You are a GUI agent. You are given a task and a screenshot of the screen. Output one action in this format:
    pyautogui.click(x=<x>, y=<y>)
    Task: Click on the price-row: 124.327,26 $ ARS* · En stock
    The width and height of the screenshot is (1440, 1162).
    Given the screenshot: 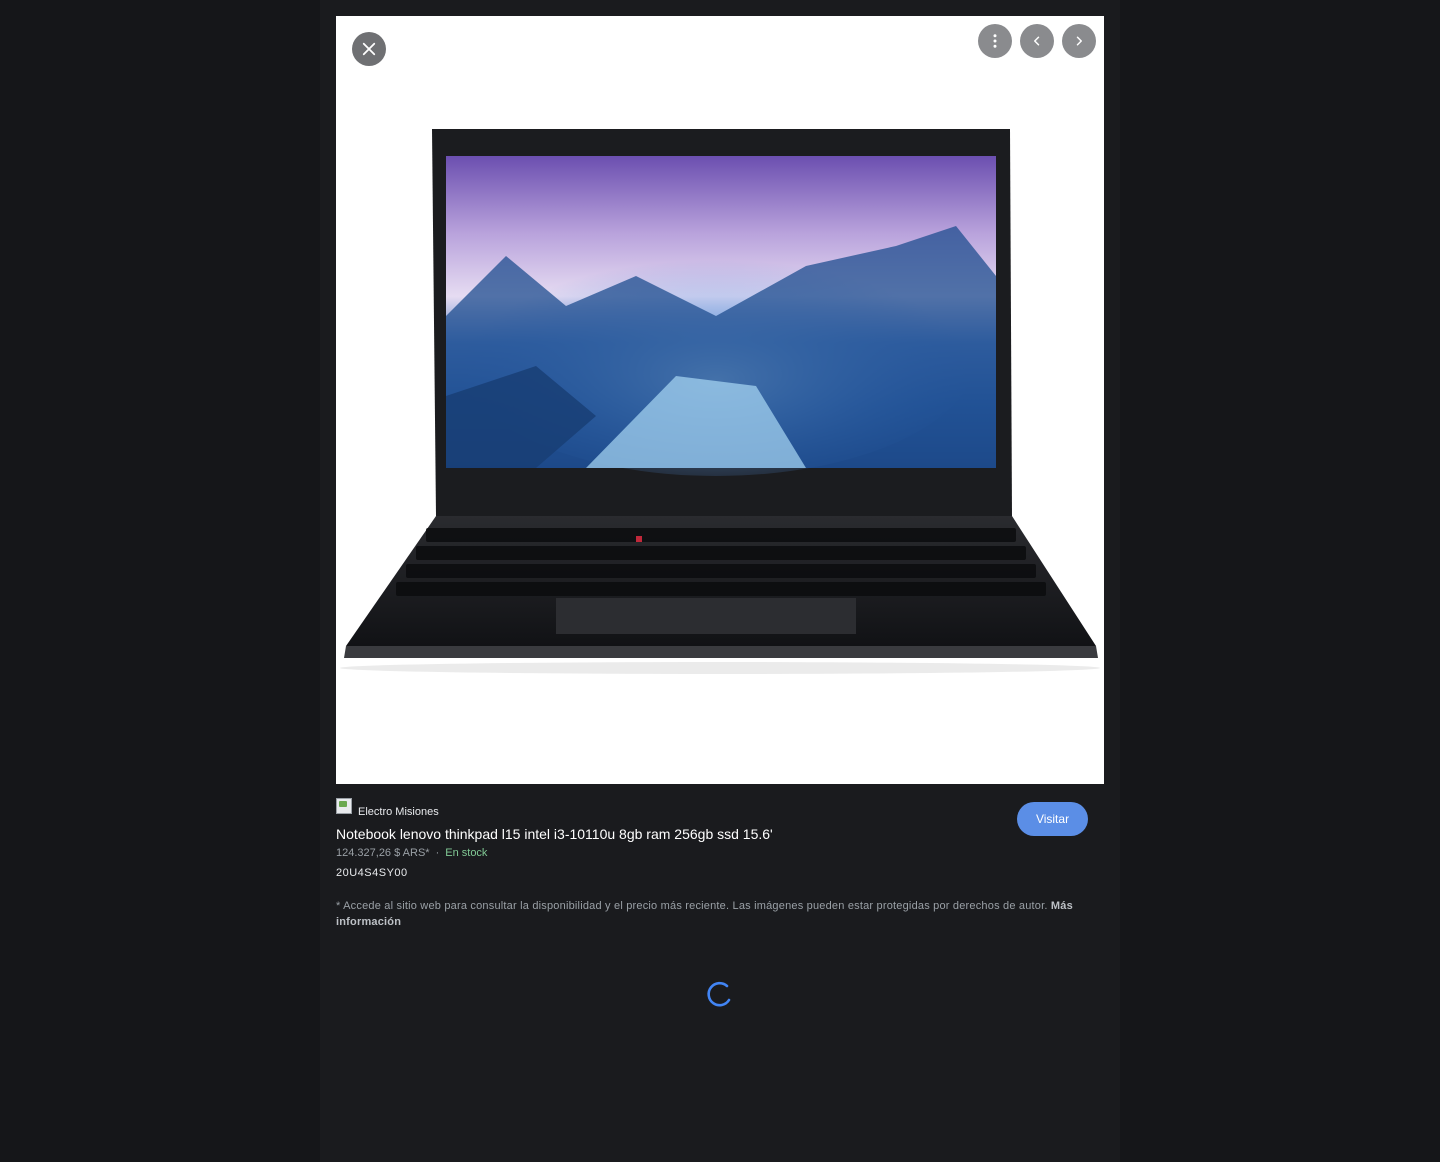 What is the action you would take?
    pyautogui.click(x=411, y=853)
    